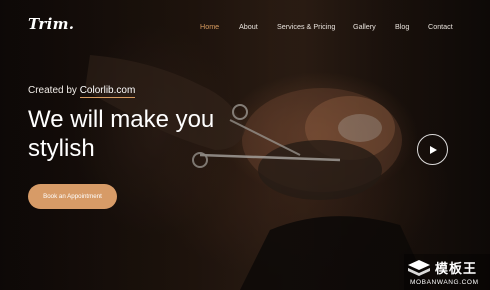 This screenshot has height=290, width=490. Describe the element at coordinates (143, 134) in the screenshot. I see `hero-headline: We will make you stylish` at that location.